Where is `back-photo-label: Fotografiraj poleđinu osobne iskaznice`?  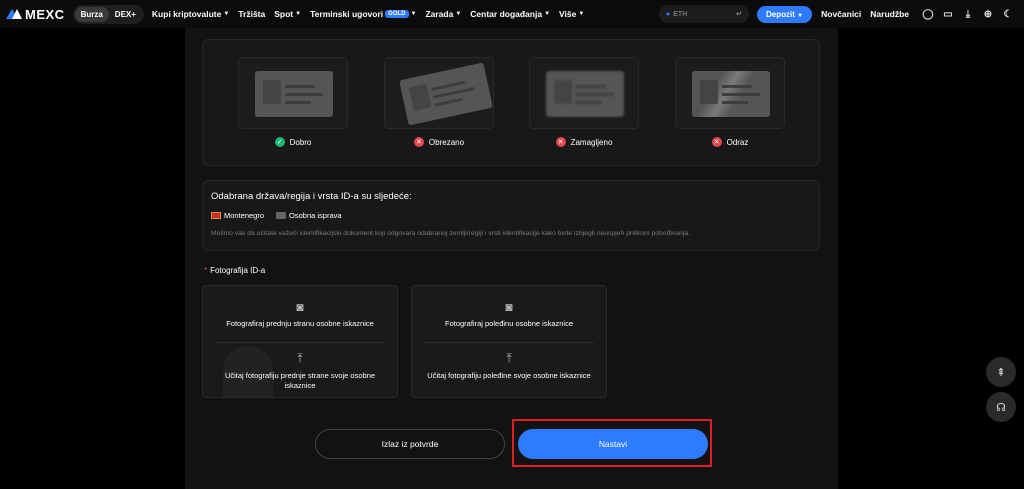 back-photo-label: Fotografiraj poleđinu osobne iskaznice is located at coordinates (509, 323).